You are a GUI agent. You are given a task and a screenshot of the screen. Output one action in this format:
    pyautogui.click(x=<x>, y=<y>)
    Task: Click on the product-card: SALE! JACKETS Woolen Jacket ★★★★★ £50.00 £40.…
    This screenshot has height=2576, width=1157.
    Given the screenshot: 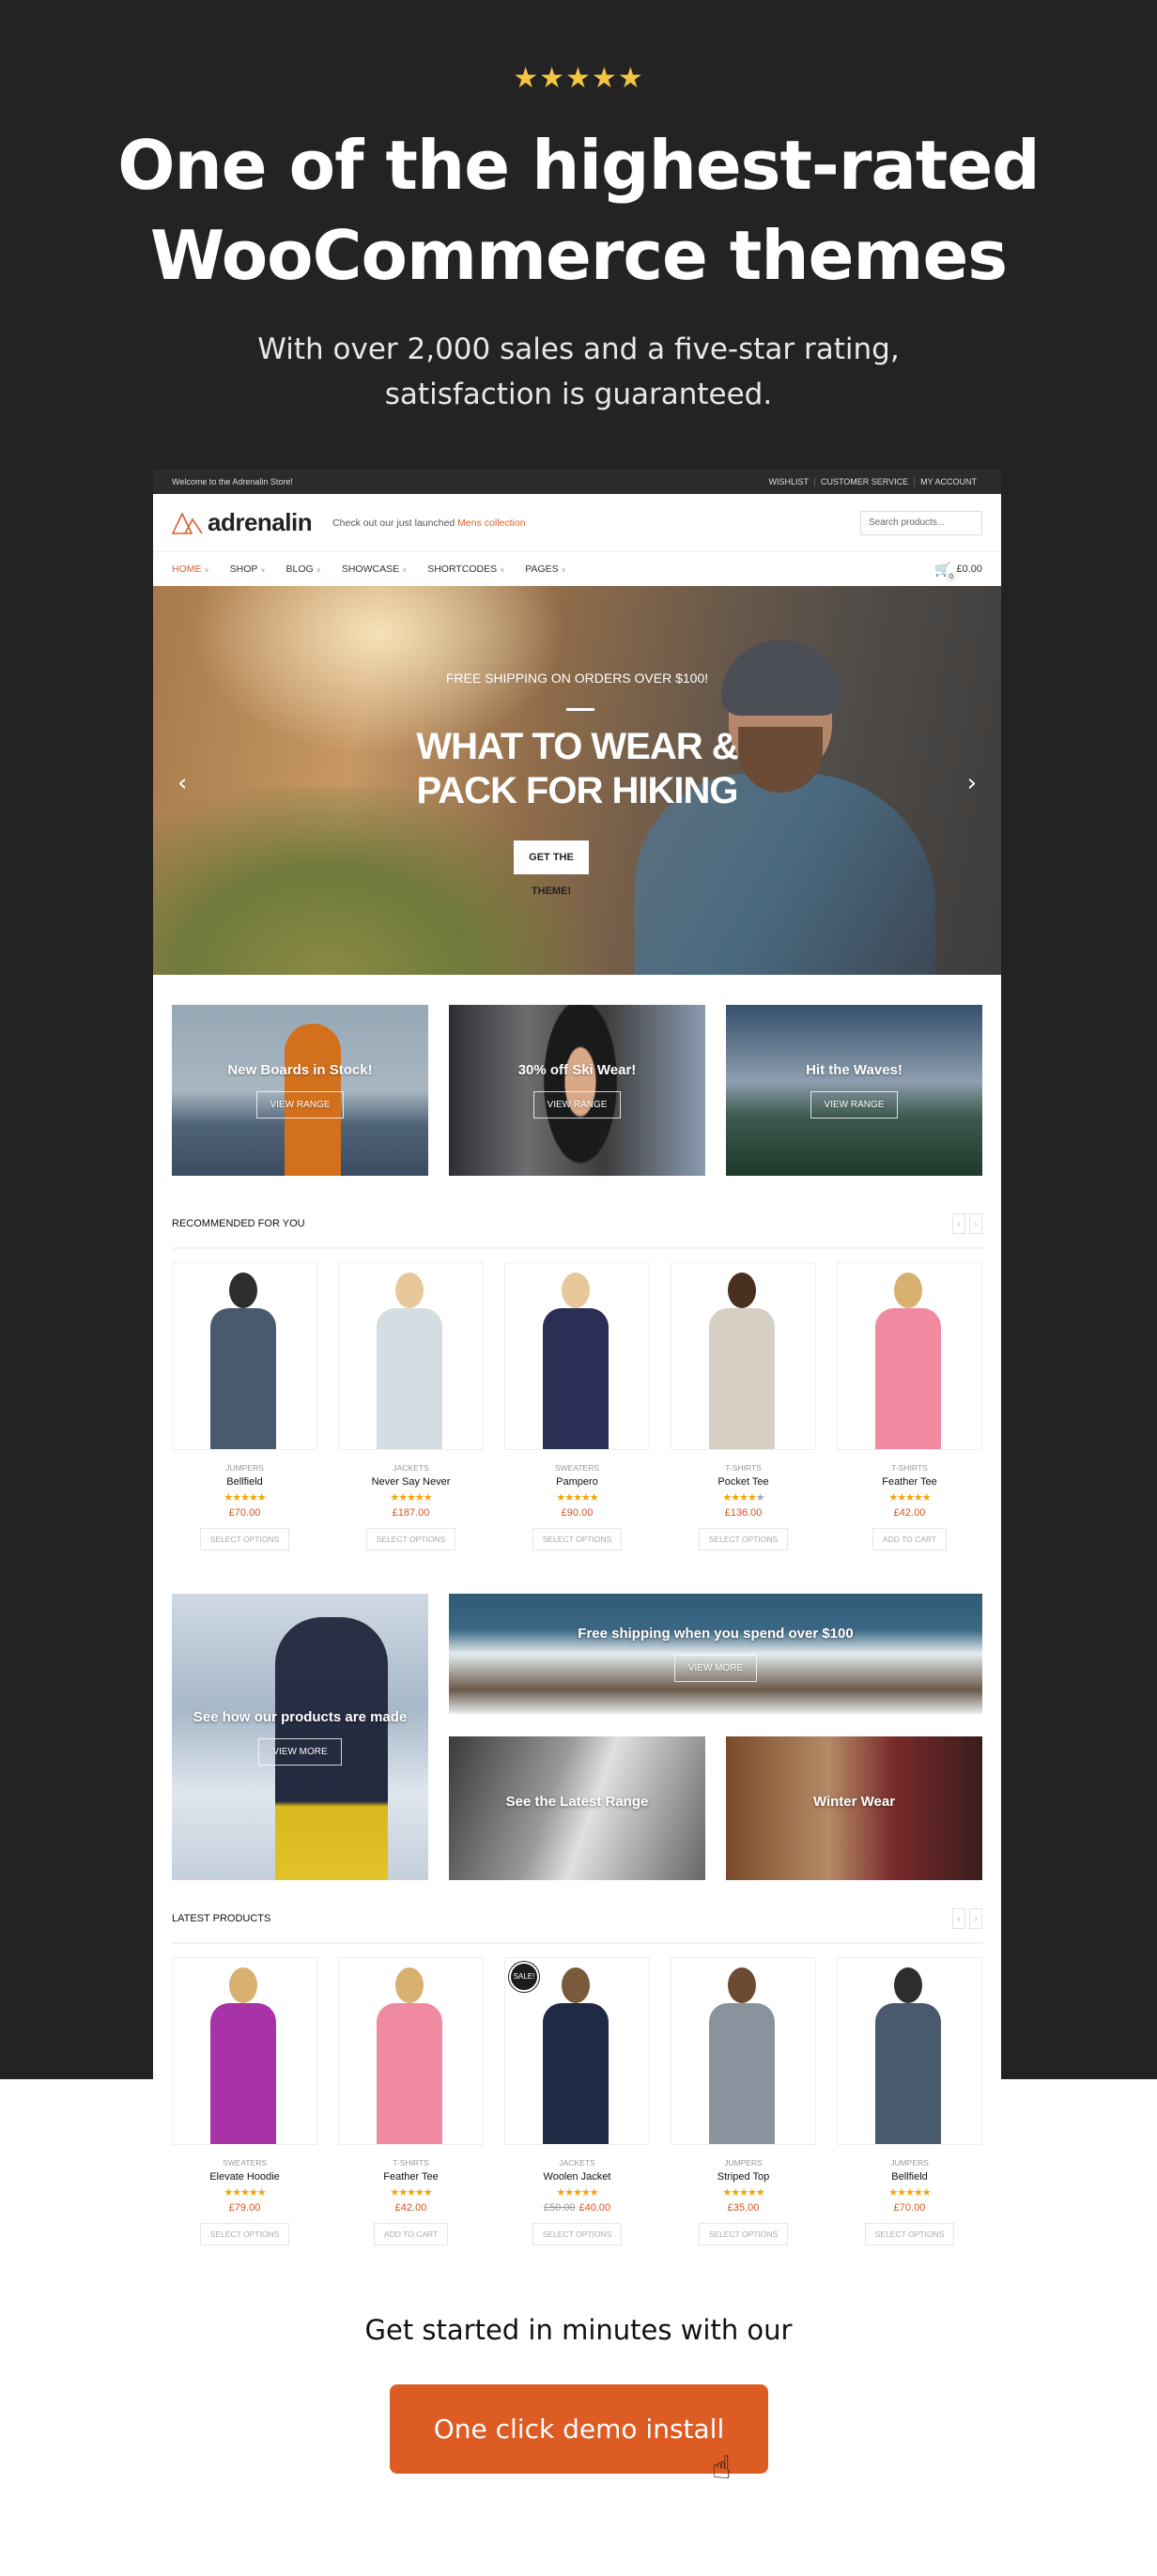 What is the action you would take?
    pyautogui.click(x=577, y=2101)
    